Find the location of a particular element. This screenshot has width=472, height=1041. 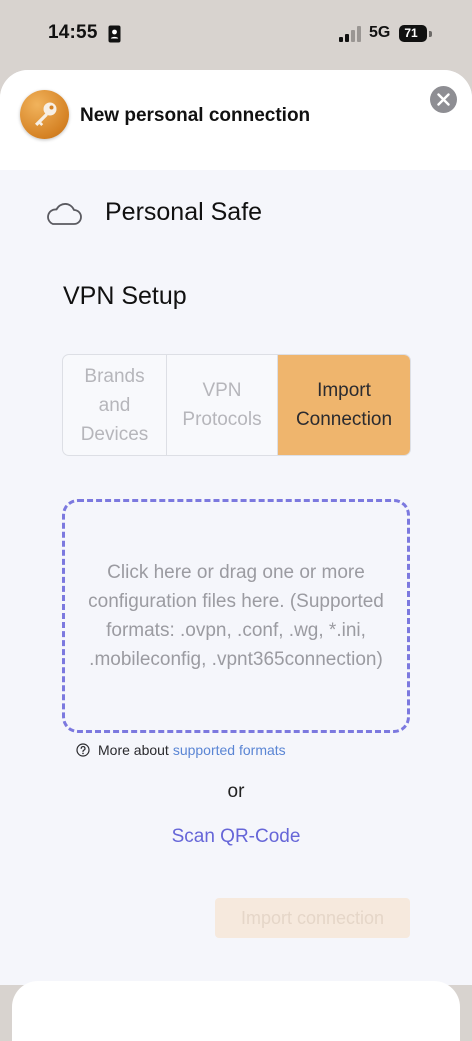

scan-qr-code-link: Scan QR-Code is located at coordinates (236, 837).